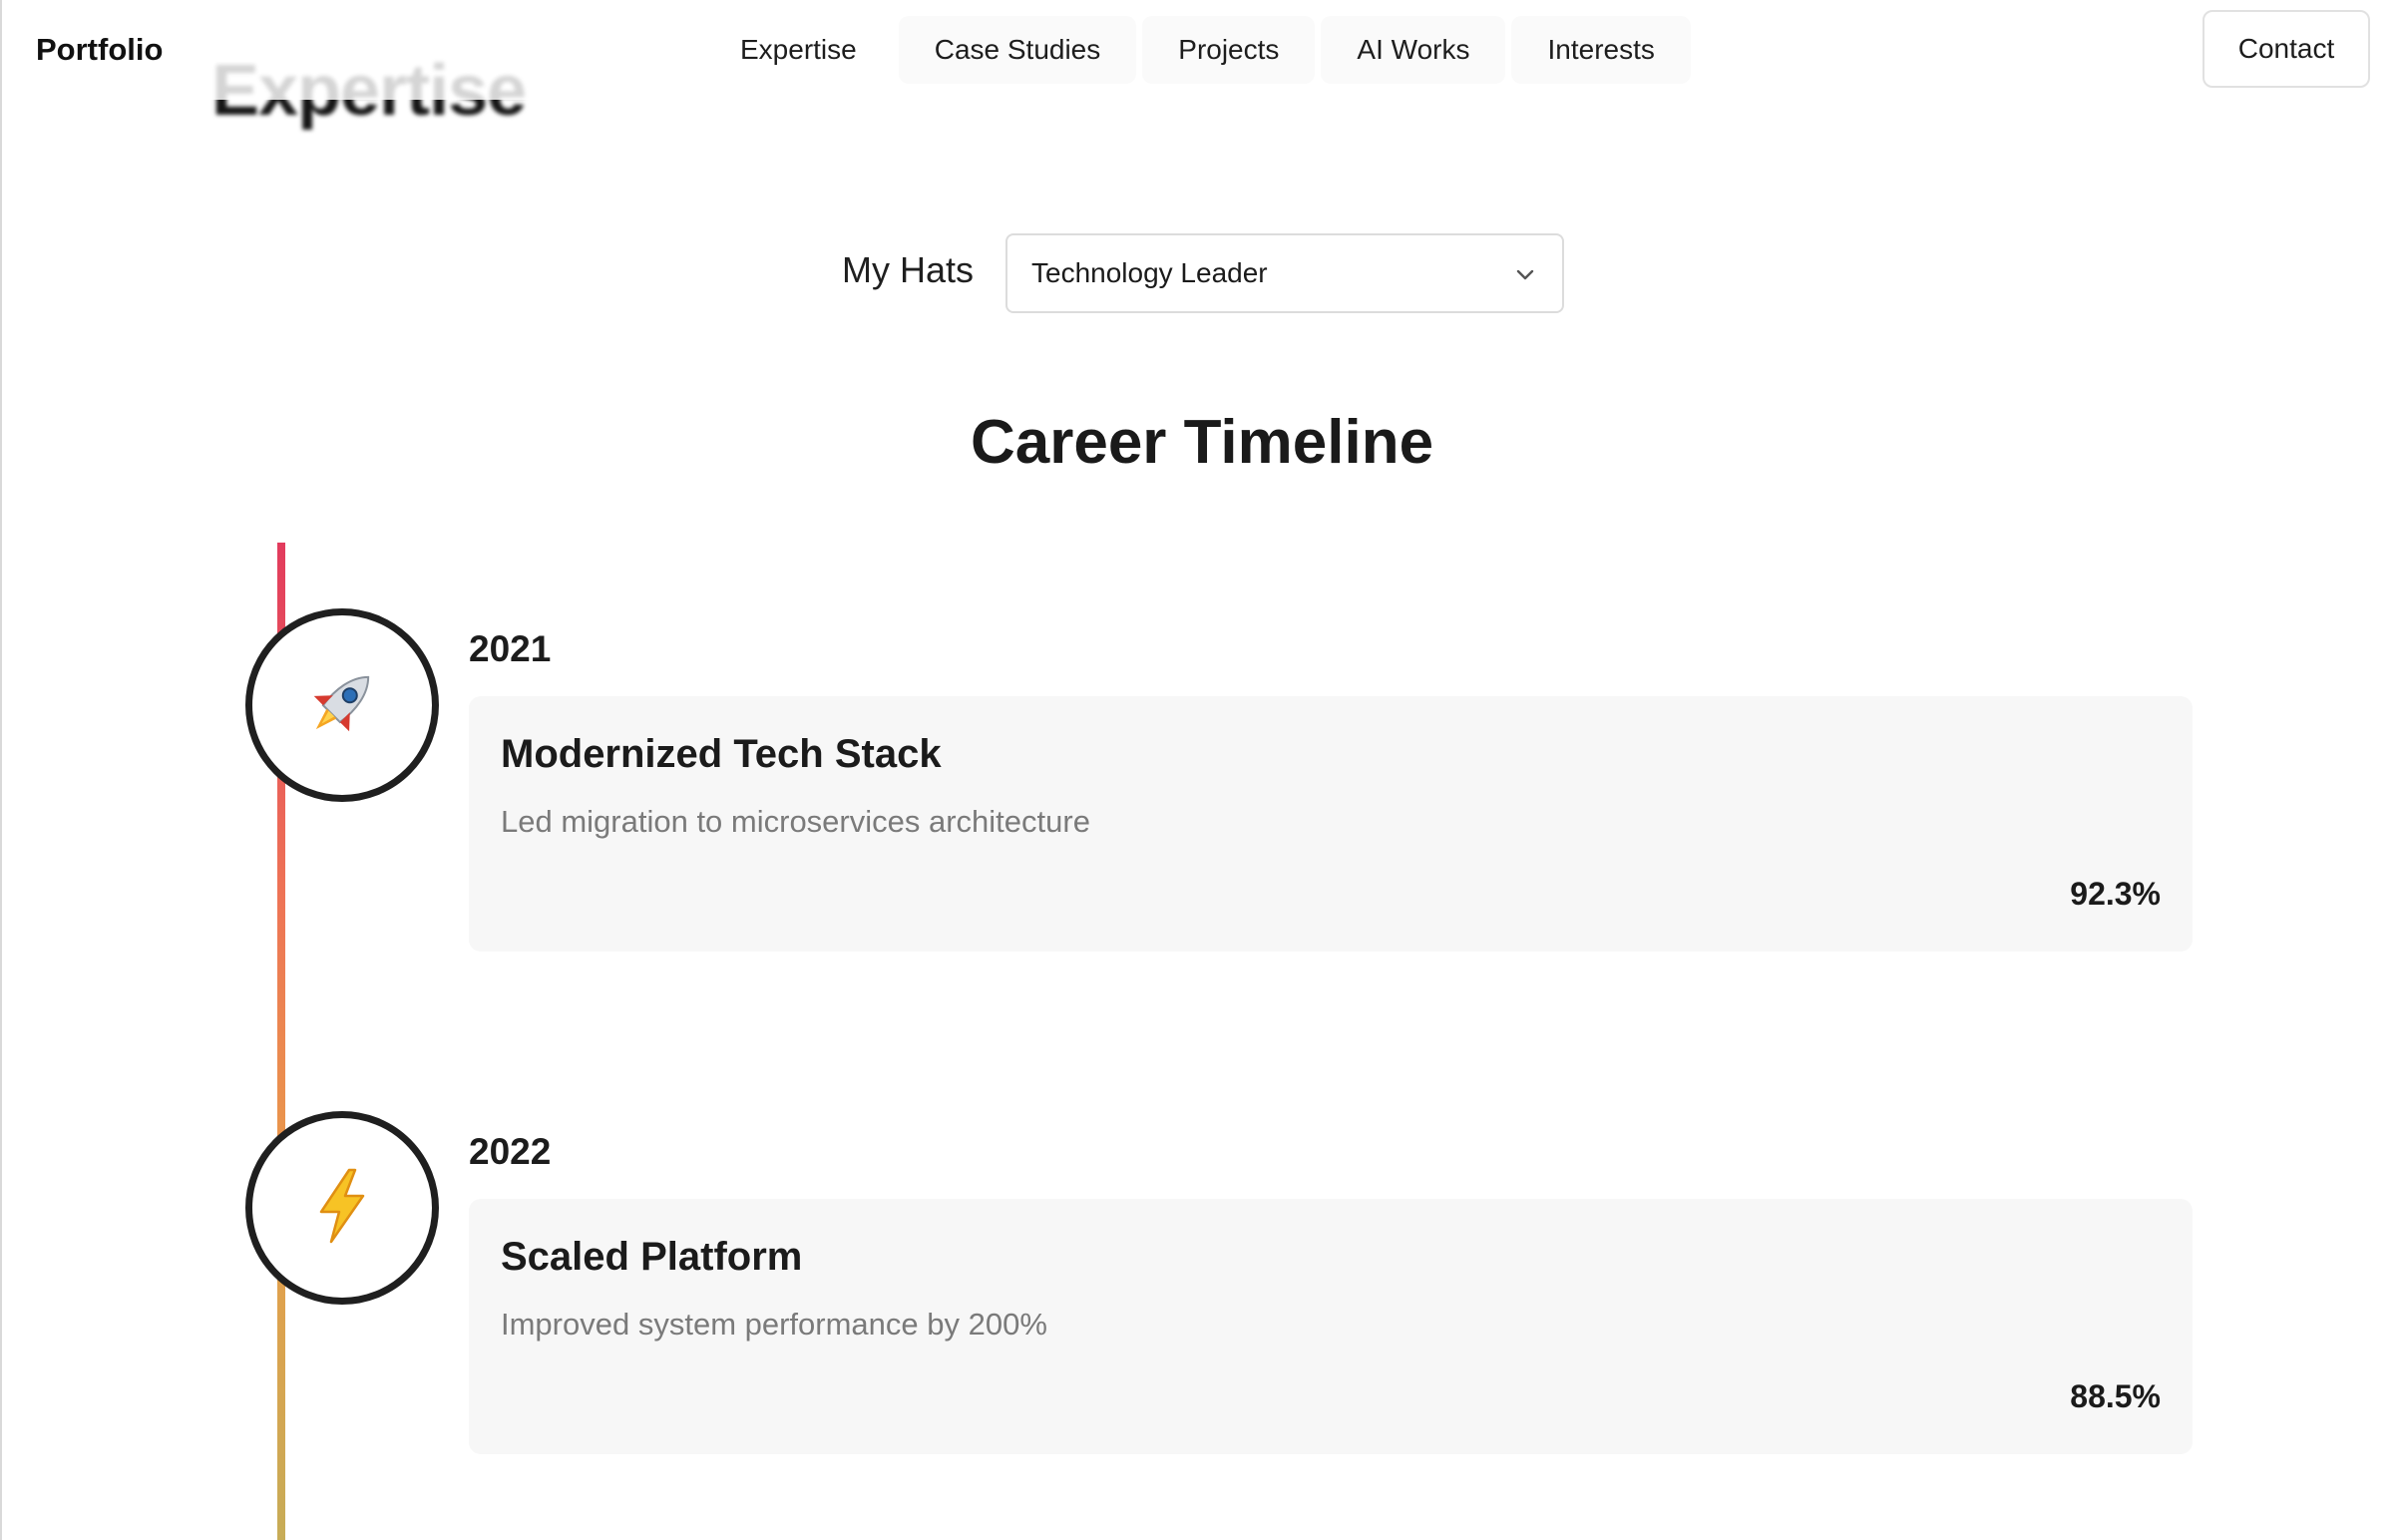 Image resolution: width=2402 pixels, height=1540 pixels. I want to click on nav-item-projects: Projects, so click(1229, 50).